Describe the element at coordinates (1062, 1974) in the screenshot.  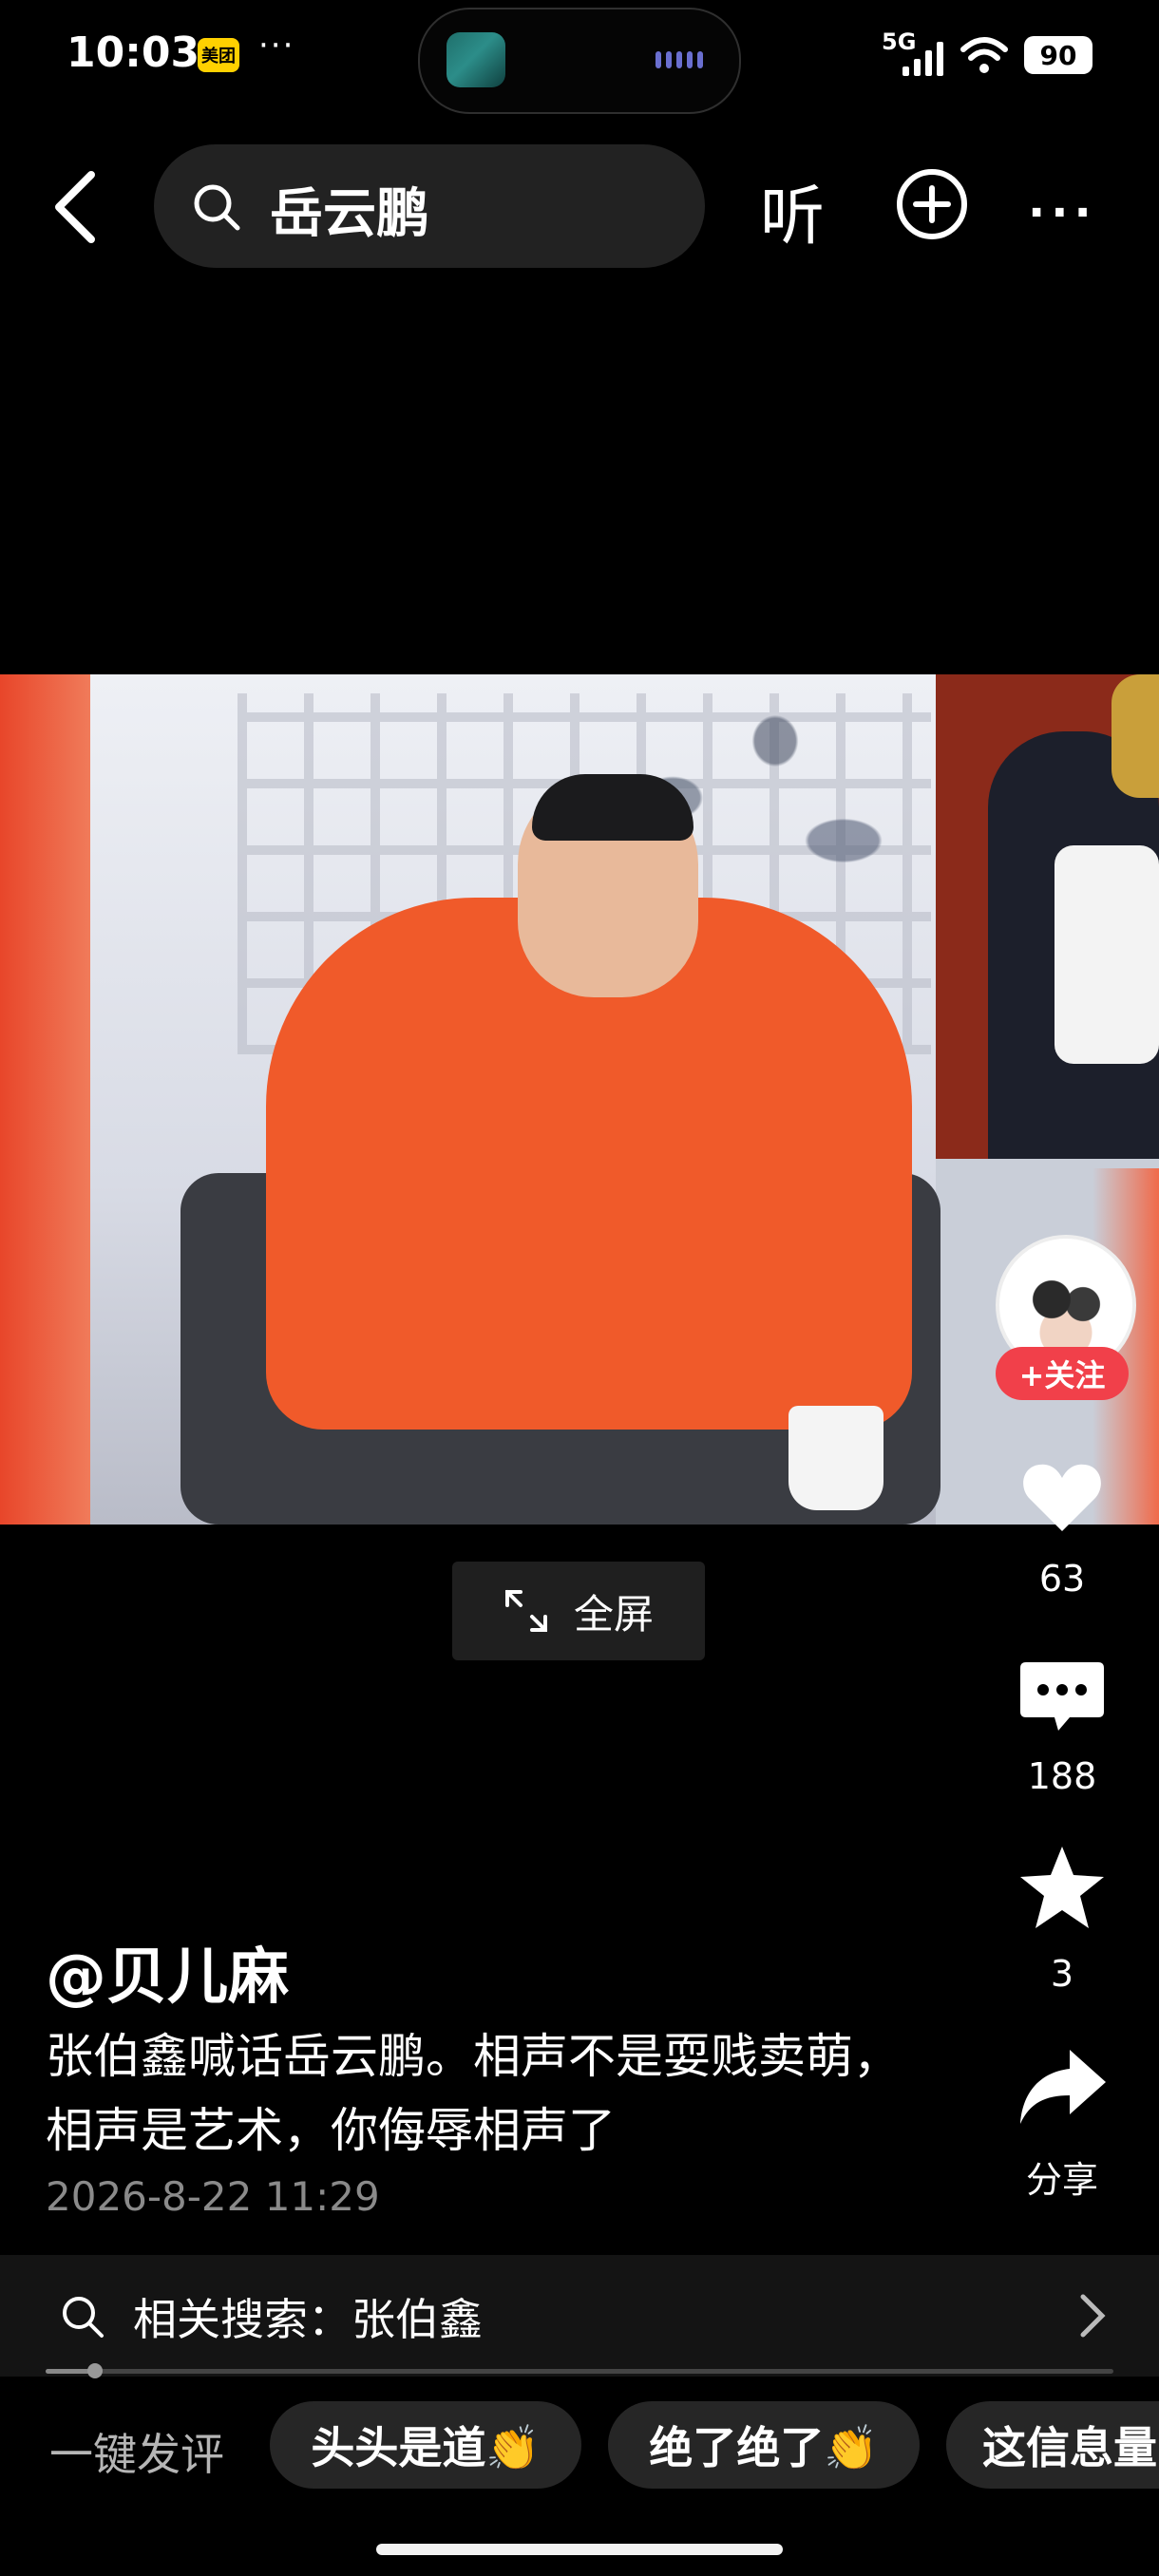
I see `favorite-count: 3` at that location.